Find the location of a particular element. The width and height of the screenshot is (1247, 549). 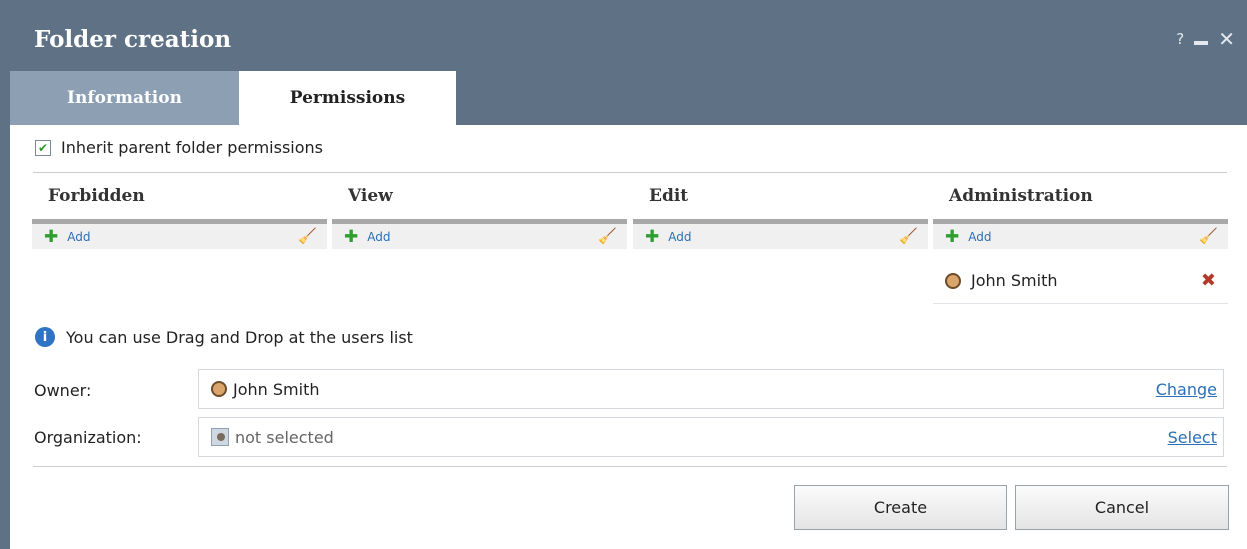

organization-value: not selected is located at coordinates (284, 437).